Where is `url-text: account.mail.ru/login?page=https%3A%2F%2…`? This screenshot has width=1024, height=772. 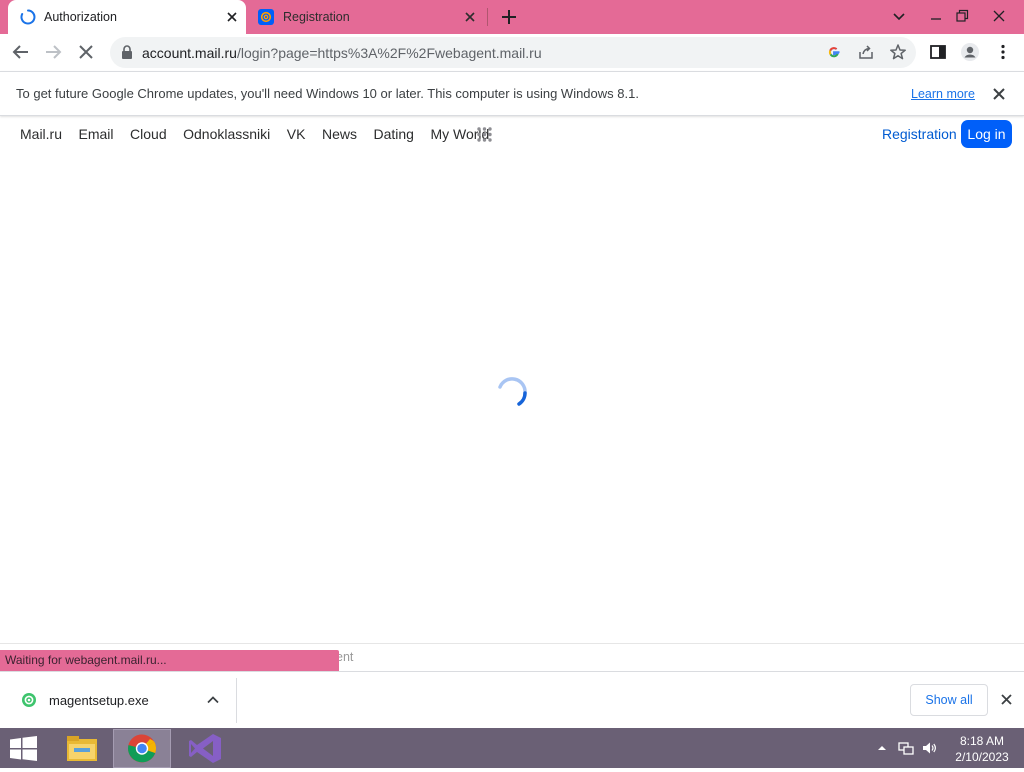
url-text: account.mail.ru/login?page=https%3A%2F%2… is located at coordinates (342, 53).